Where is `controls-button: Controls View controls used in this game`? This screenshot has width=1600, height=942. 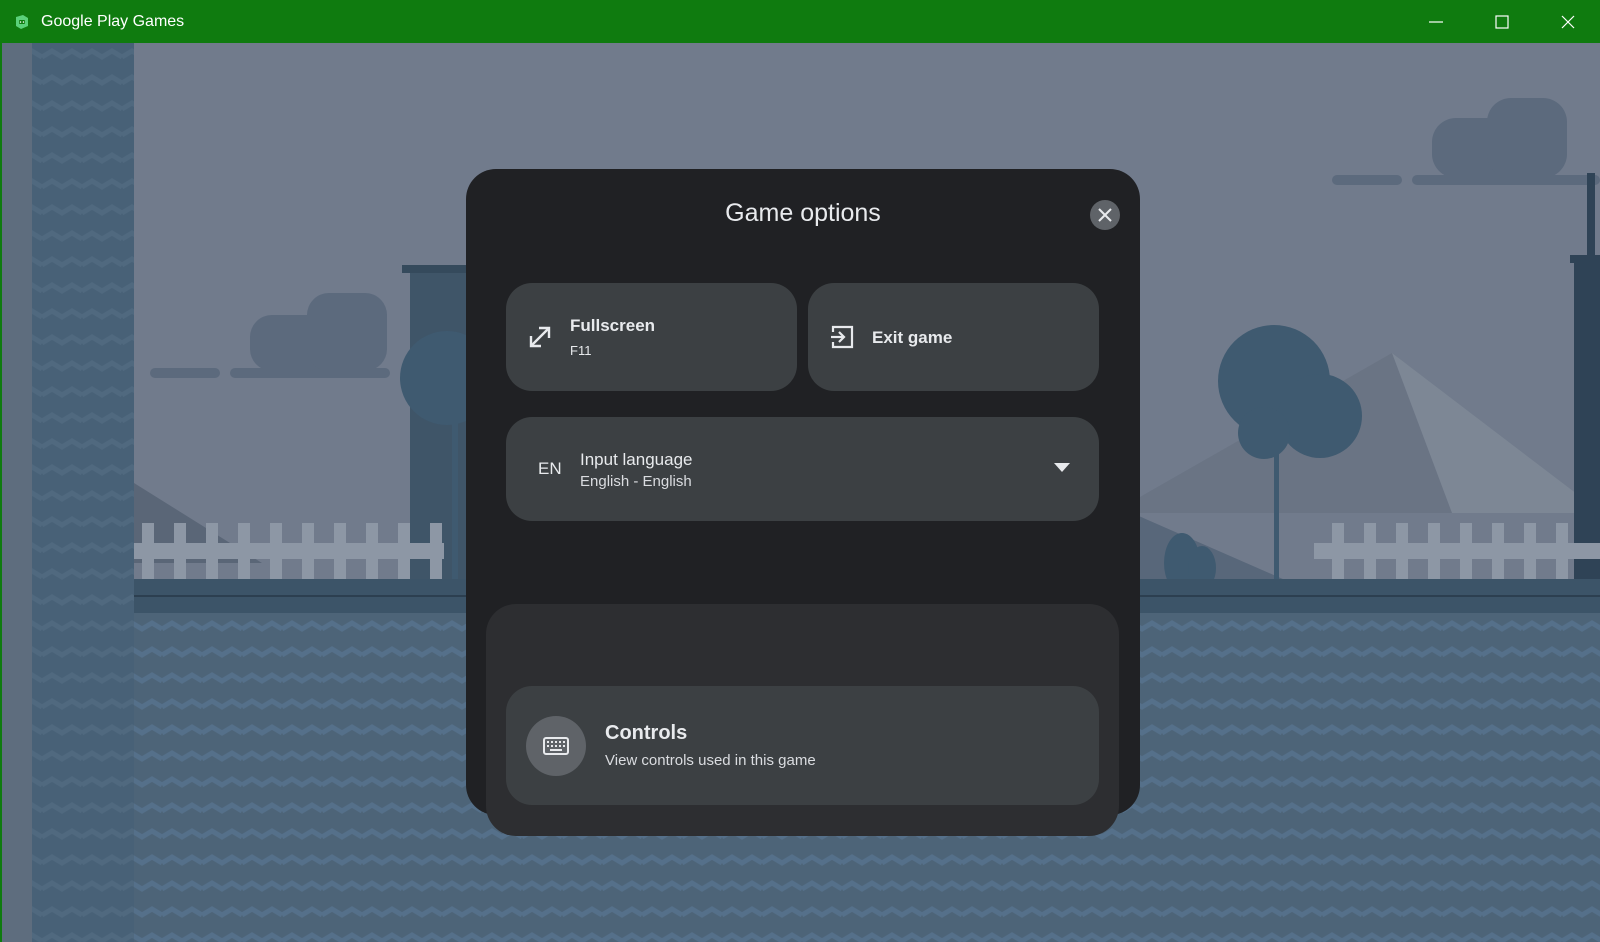 controls-button: Controls View controls used in this game is located at coordinates (802, 745).